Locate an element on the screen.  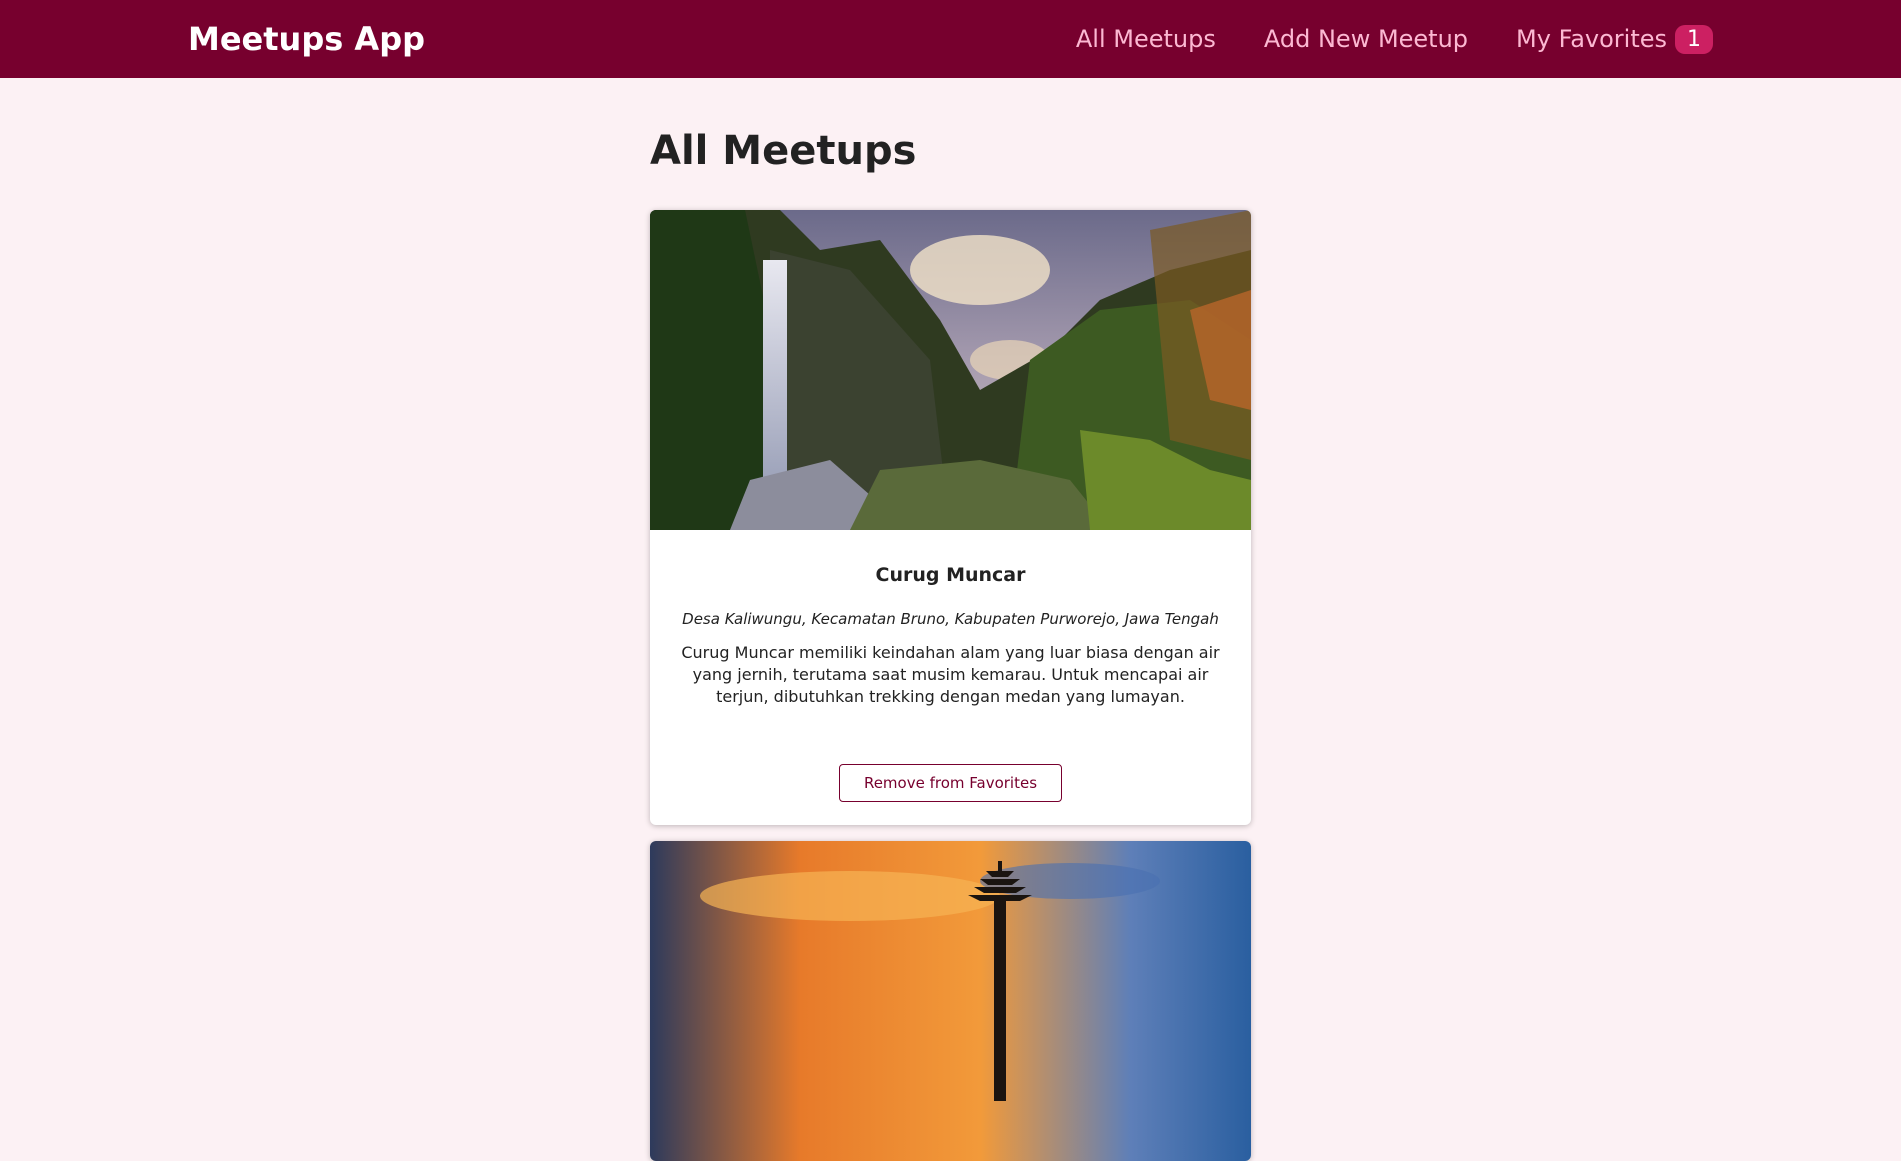
favorites-count-badge: 1 is located at coordinates (1694, 39).